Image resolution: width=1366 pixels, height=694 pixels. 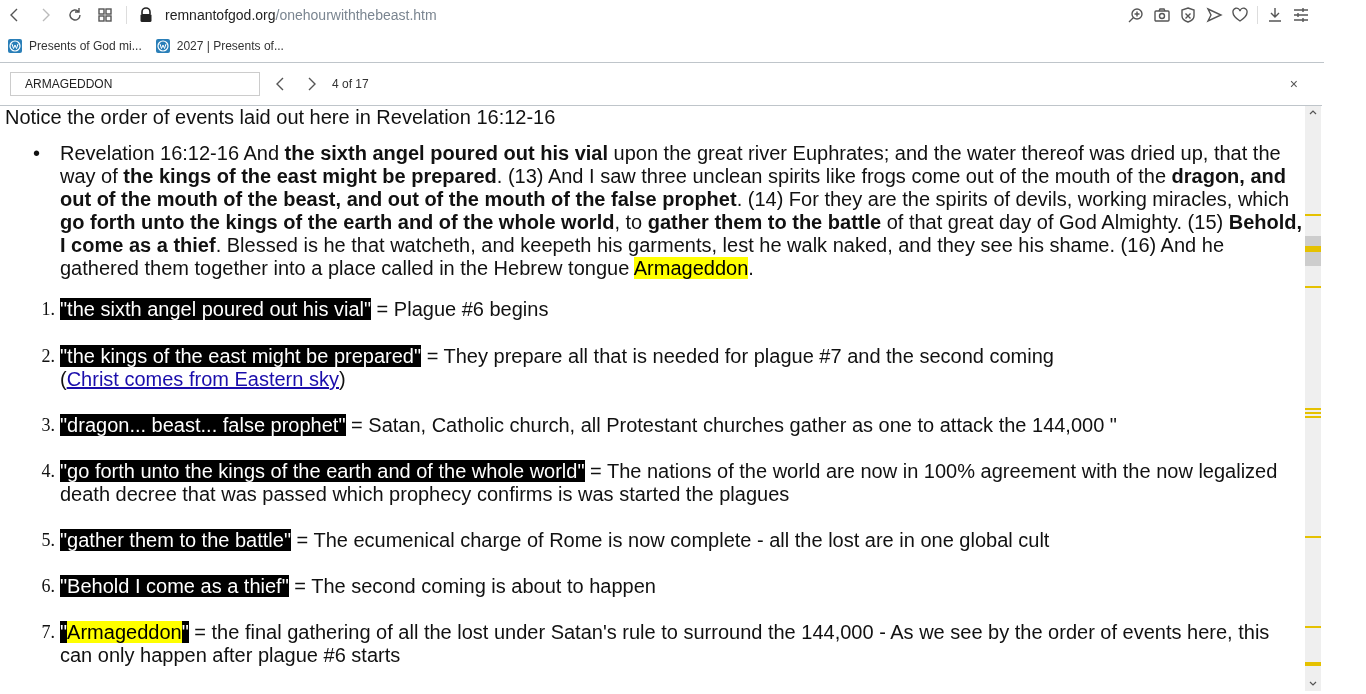 What do you see at coordinates (48, 425) in the screenshot?
I see `list-number: 3.` at bounding box center [48, 425].